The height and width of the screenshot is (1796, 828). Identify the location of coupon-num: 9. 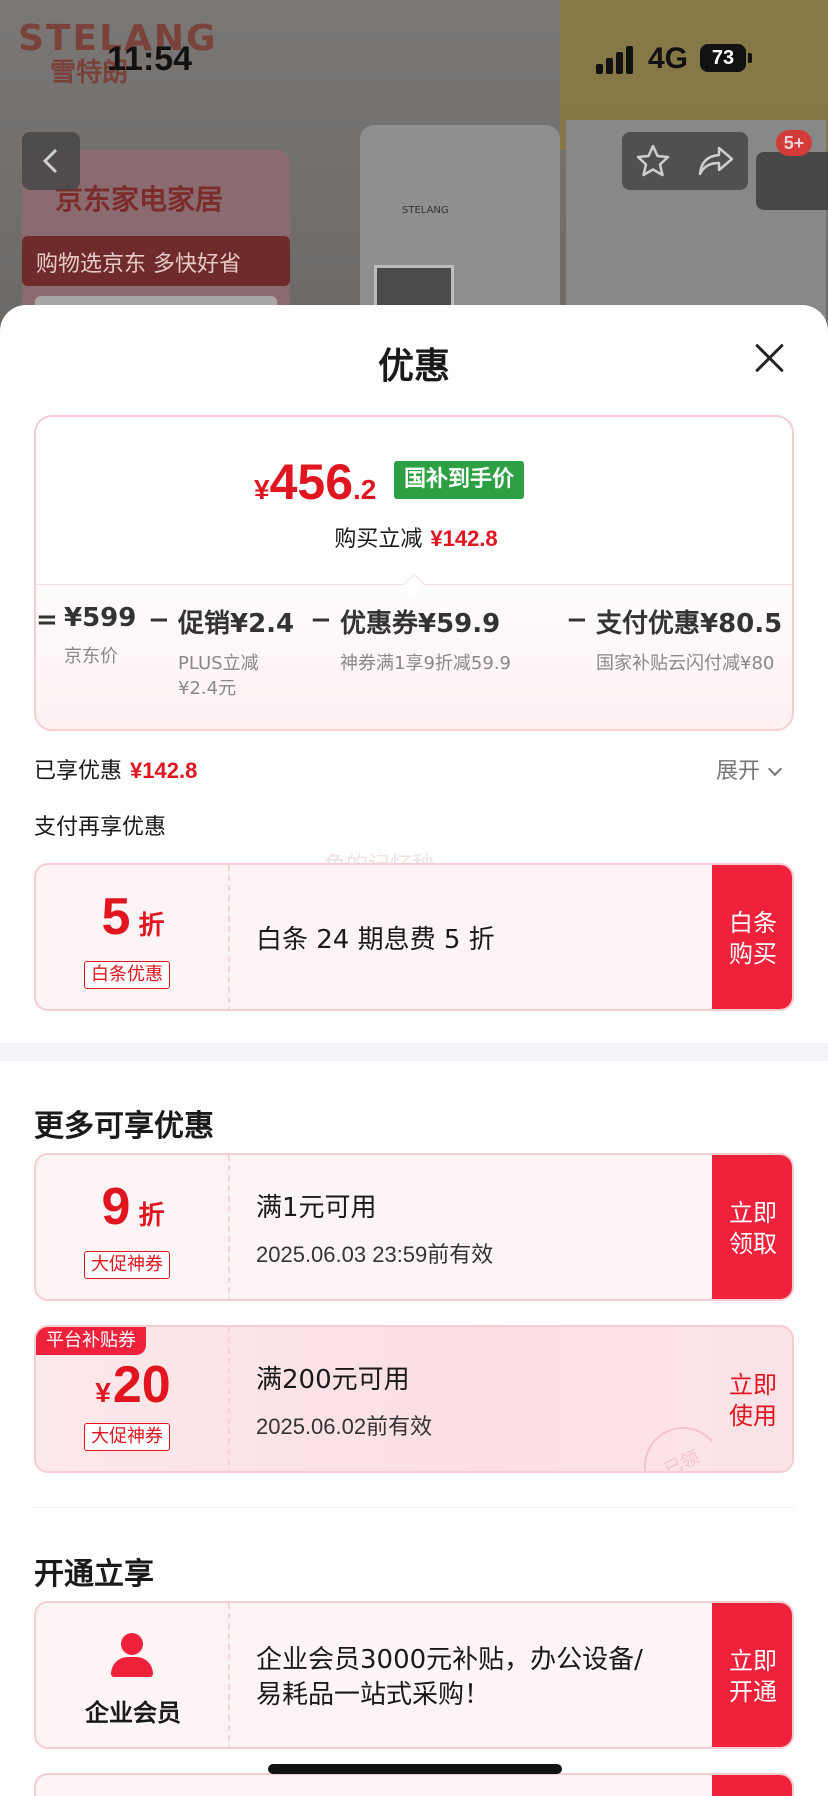
(116, 1207).